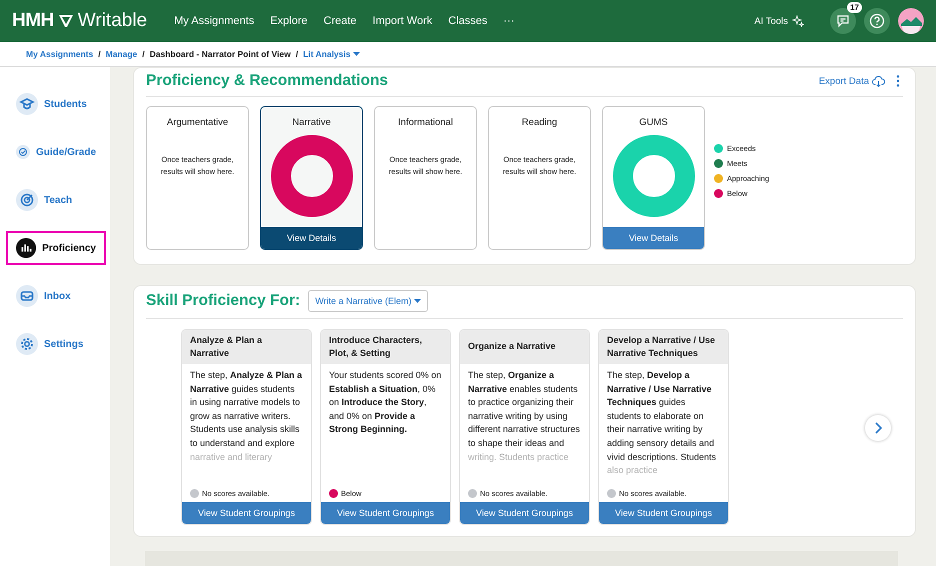 This screenshot has width=936, height=566. What do you see at coordinates (56, 200) in the screenshot?
I see `sidebar-item: Teach` at bounding box center [56, 200].